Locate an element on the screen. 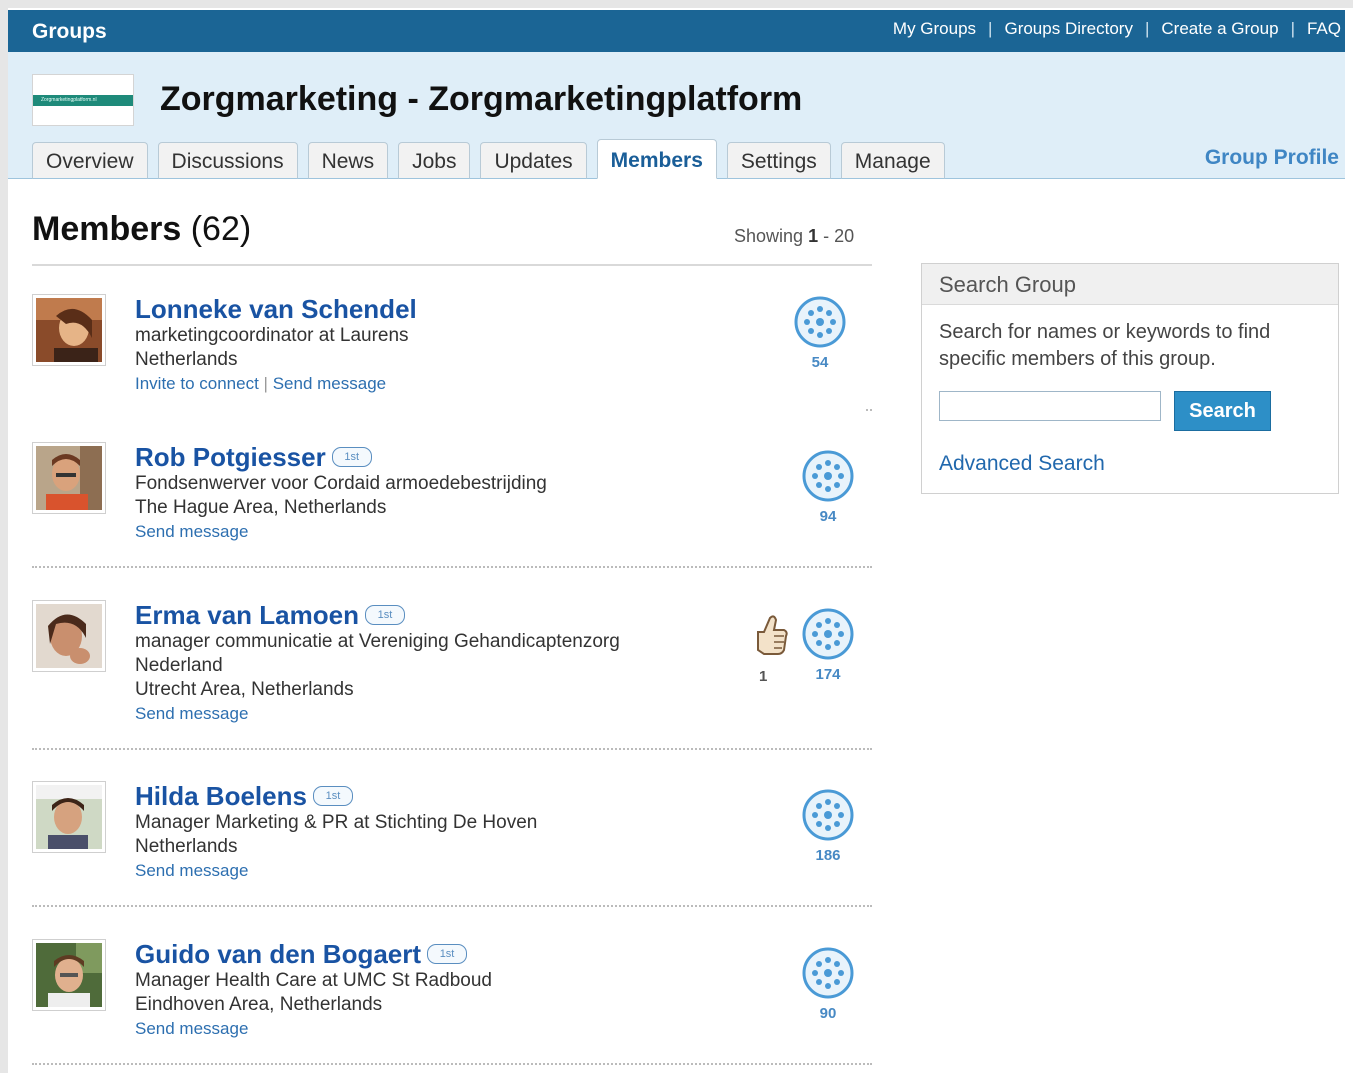 The height and width of the screenshot is (1073, 1353). logo-text: Zorgmarketingplatform.nl is located at coordinates (69, 100).